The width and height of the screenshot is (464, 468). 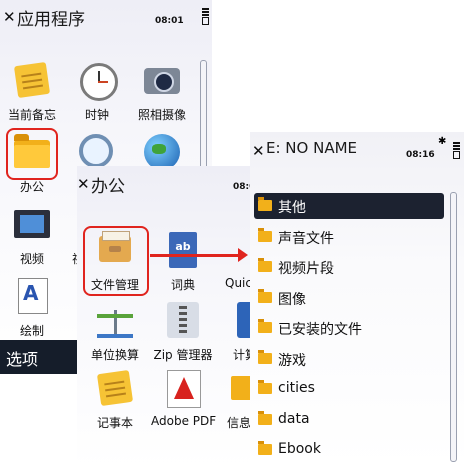 What do you see at coordinates (296, 388) in the screenshot?
I see `folder-name: cities` at bounding box center [296, 388].